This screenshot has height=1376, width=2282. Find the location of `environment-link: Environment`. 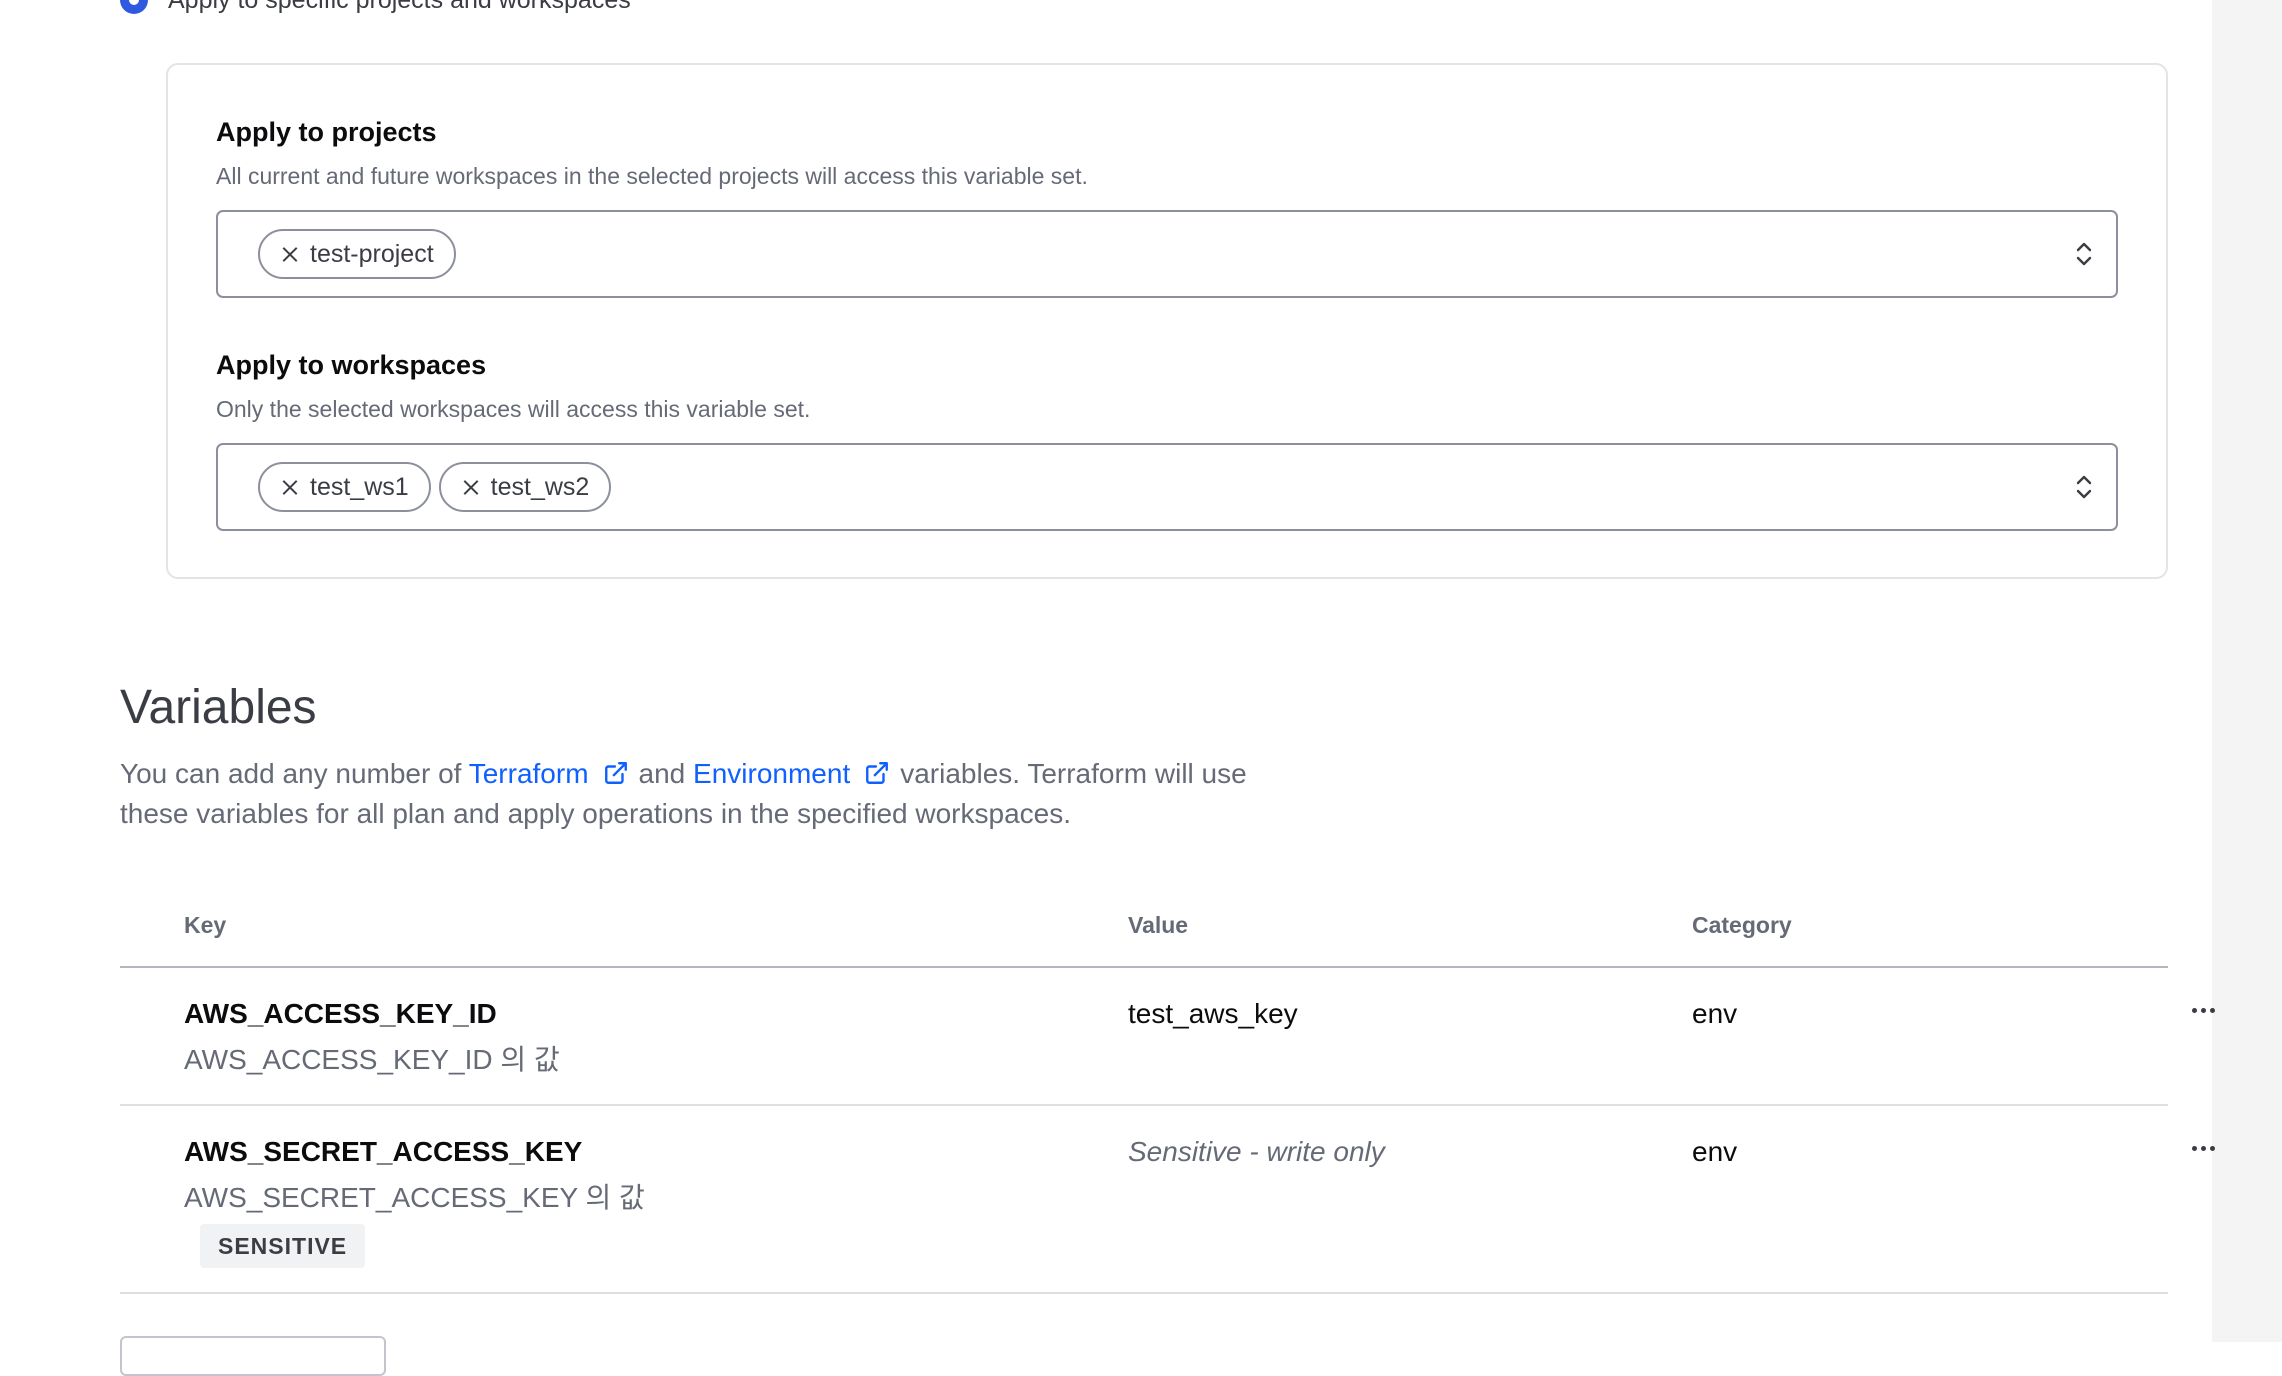

environment-link: Environment is located at coordinates (796, 773).